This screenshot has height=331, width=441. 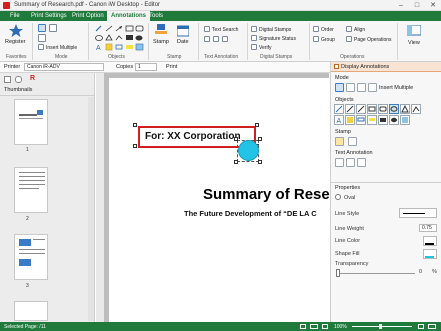 What do you see at coordinates (405, 109) in the screenshot?
I see `polygon-tool-icon` at bounding box center [405, 109].